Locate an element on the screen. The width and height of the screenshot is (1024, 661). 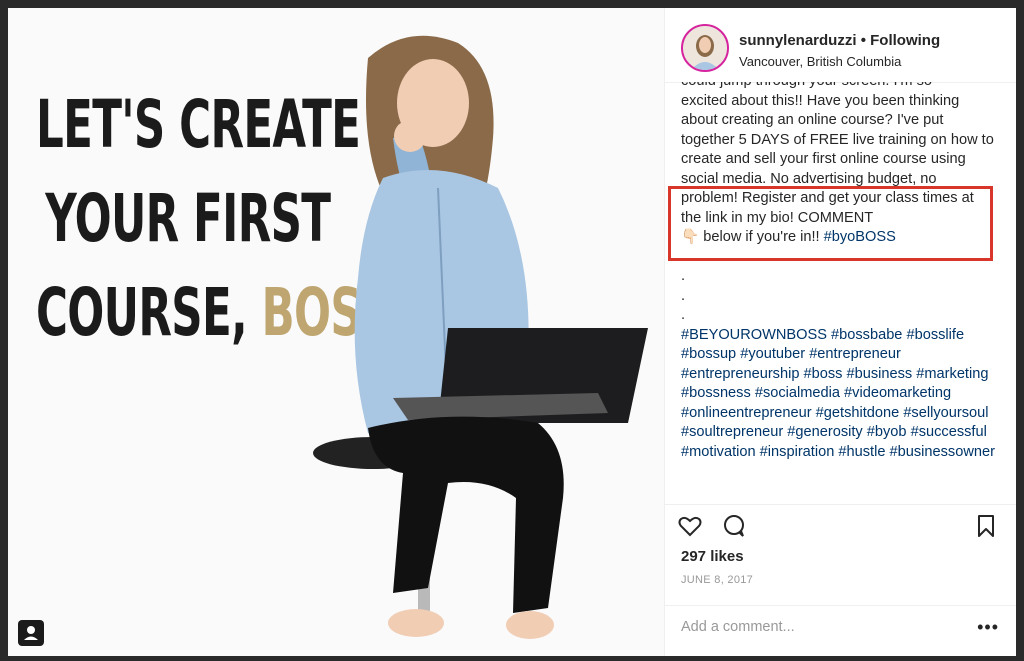
caption-cut-line: could jump through your screen. I'm so is located at coordinates (839, 87).